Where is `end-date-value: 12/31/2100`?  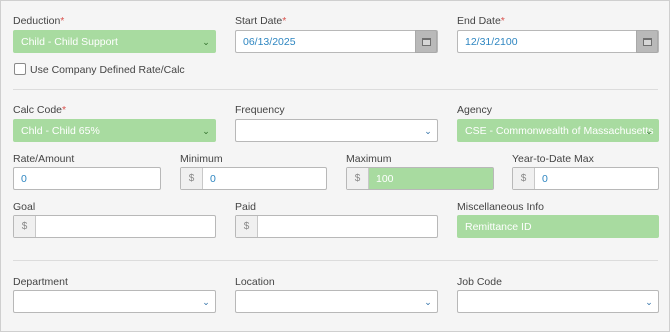
end-date-value: 12/31/2100 is located at coordinates (491, 41).